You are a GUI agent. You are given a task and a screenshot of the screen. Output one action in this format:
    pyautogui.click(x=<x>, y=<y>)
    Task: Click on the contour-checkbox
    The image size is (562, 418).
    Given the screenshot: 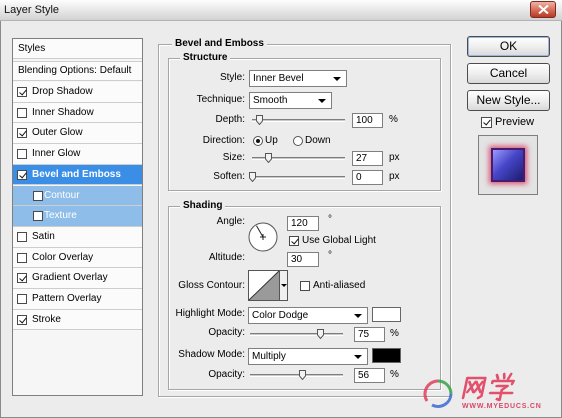 What is the action you would take?
    pyautogui.click(x=38, y=195)
    